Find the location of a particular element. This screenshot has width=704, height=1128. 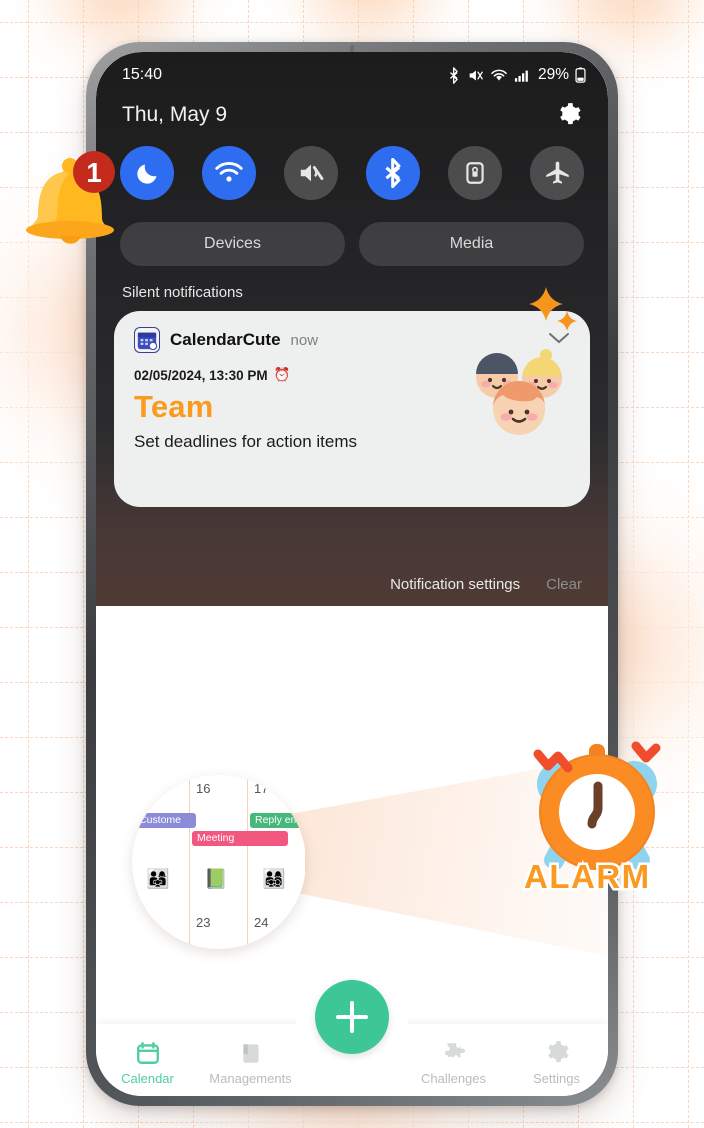

moon-icon is located at coordinates (146, 174).